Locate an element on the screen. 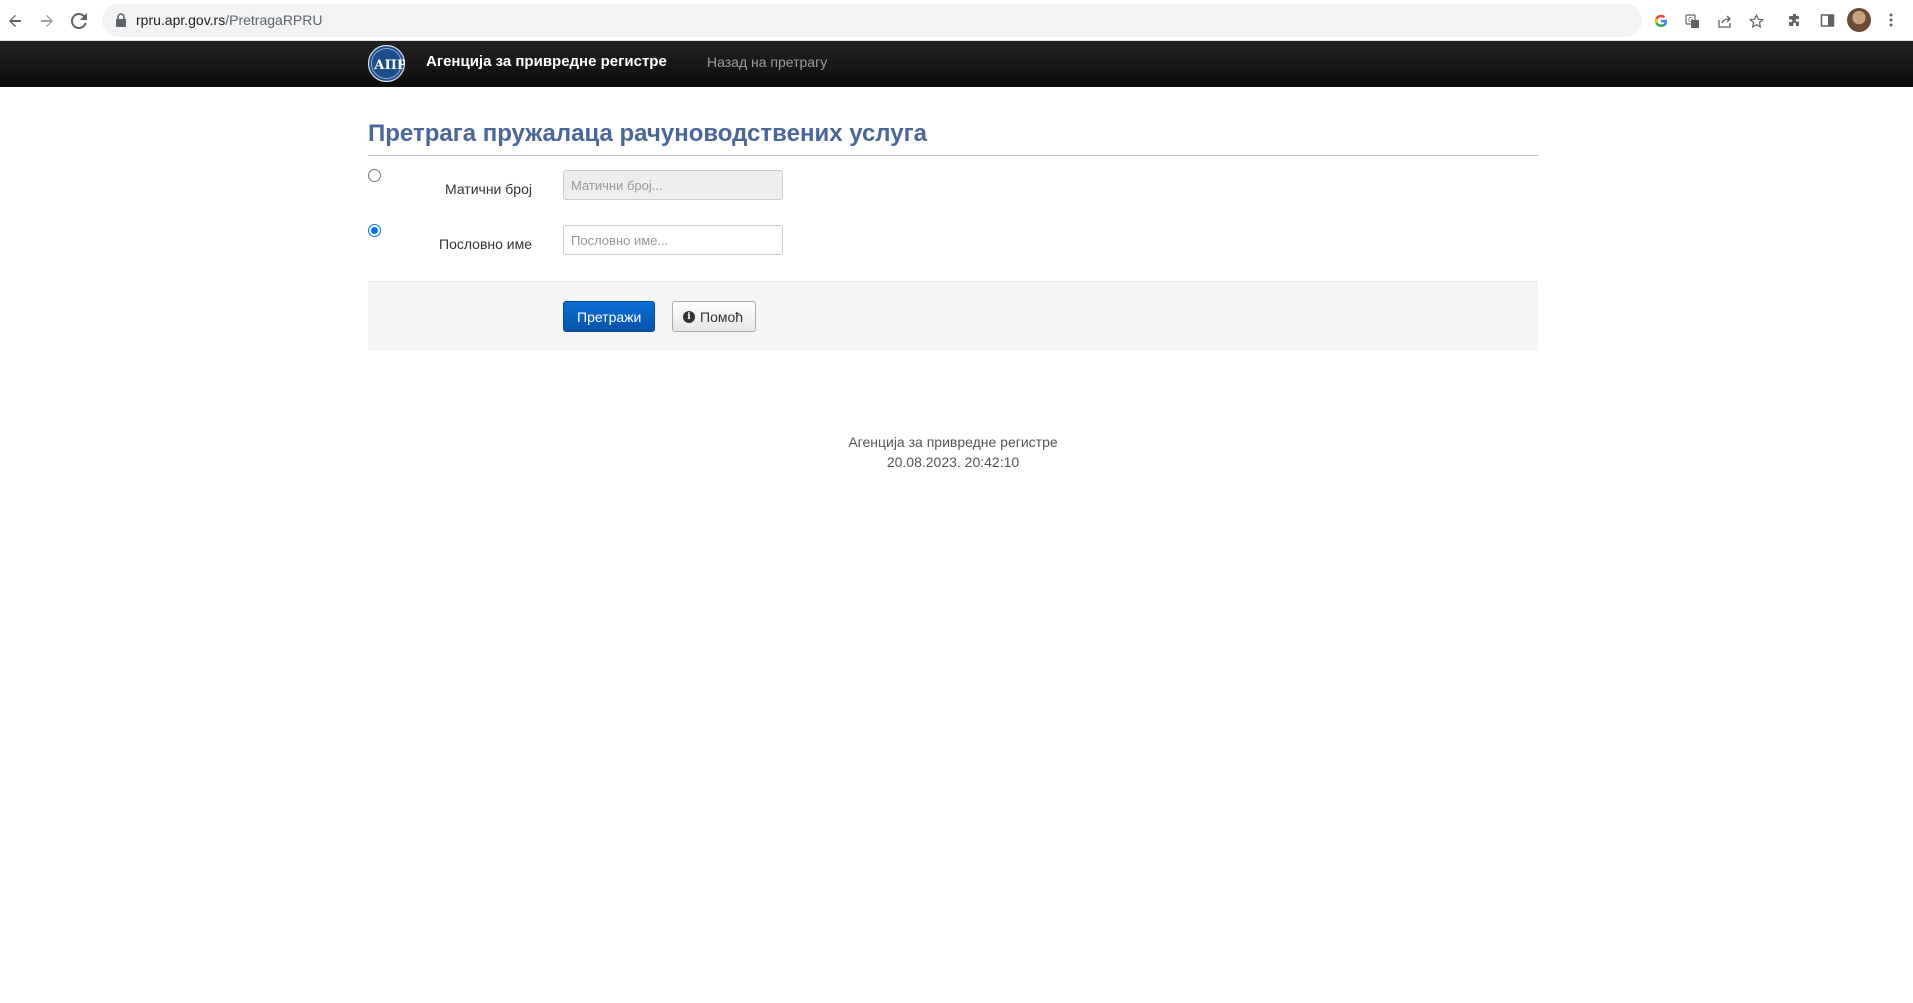 This screenshot has height=1003, width=1913. svg-text: G is located at coordinates (1690, 20).